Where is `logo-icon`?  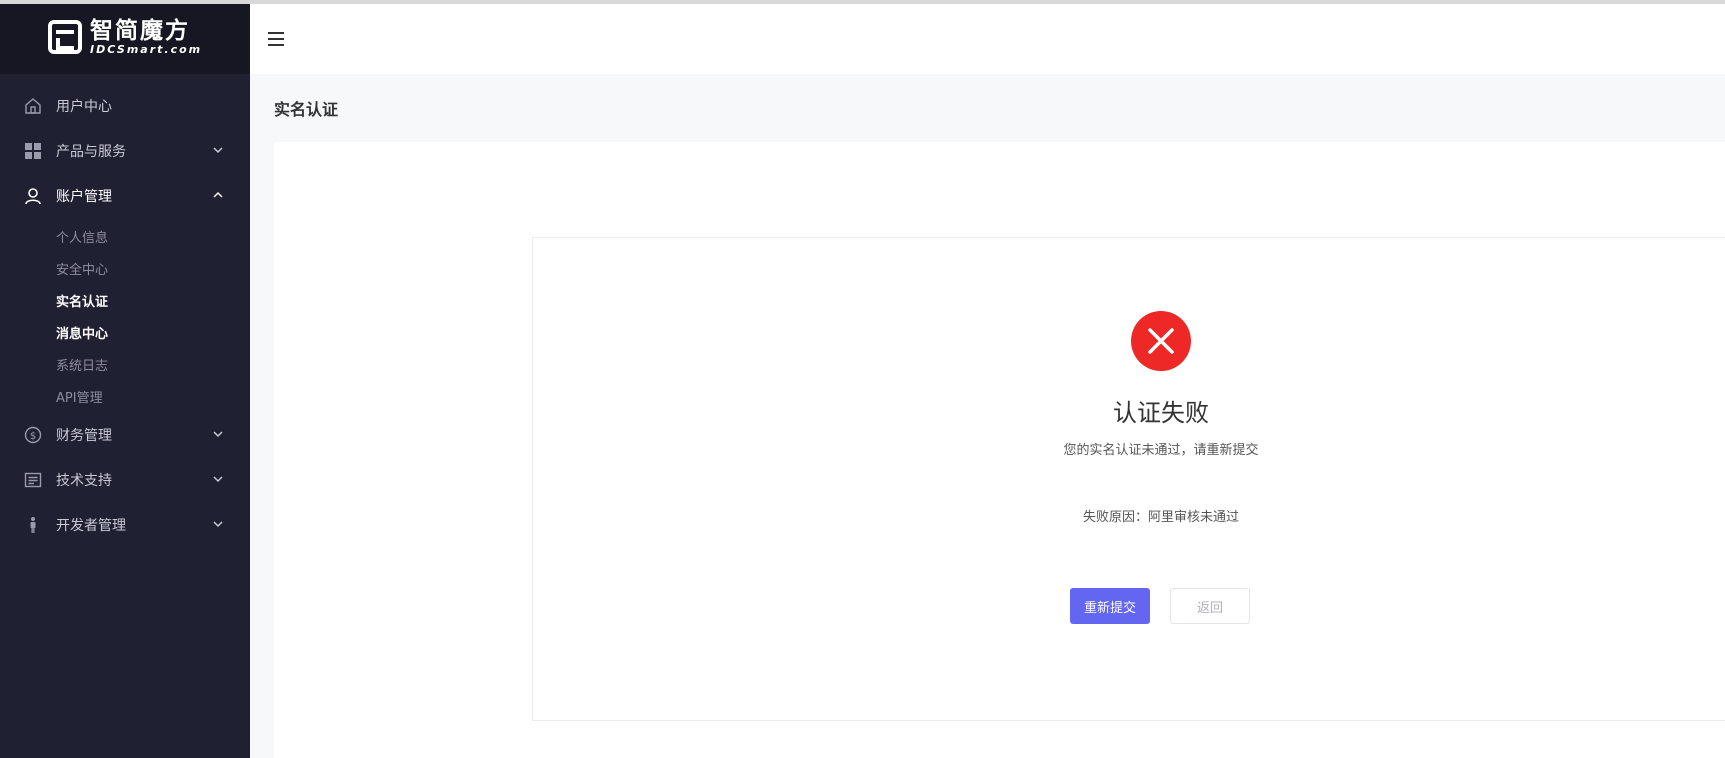
logo-icon is located at coordinates (65, 37).